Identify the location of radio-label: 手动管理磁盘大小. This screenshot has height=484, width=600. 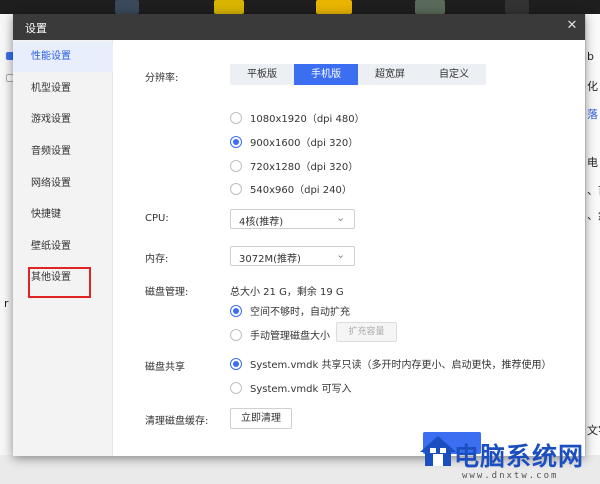
(290, 336).